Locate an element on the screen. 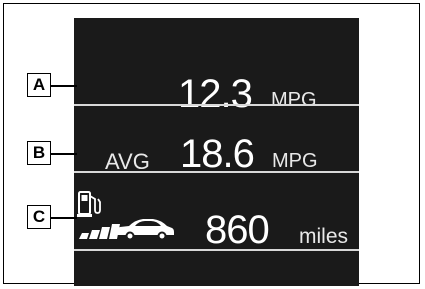  range-unit: miles is located at coordinates (324, 236).